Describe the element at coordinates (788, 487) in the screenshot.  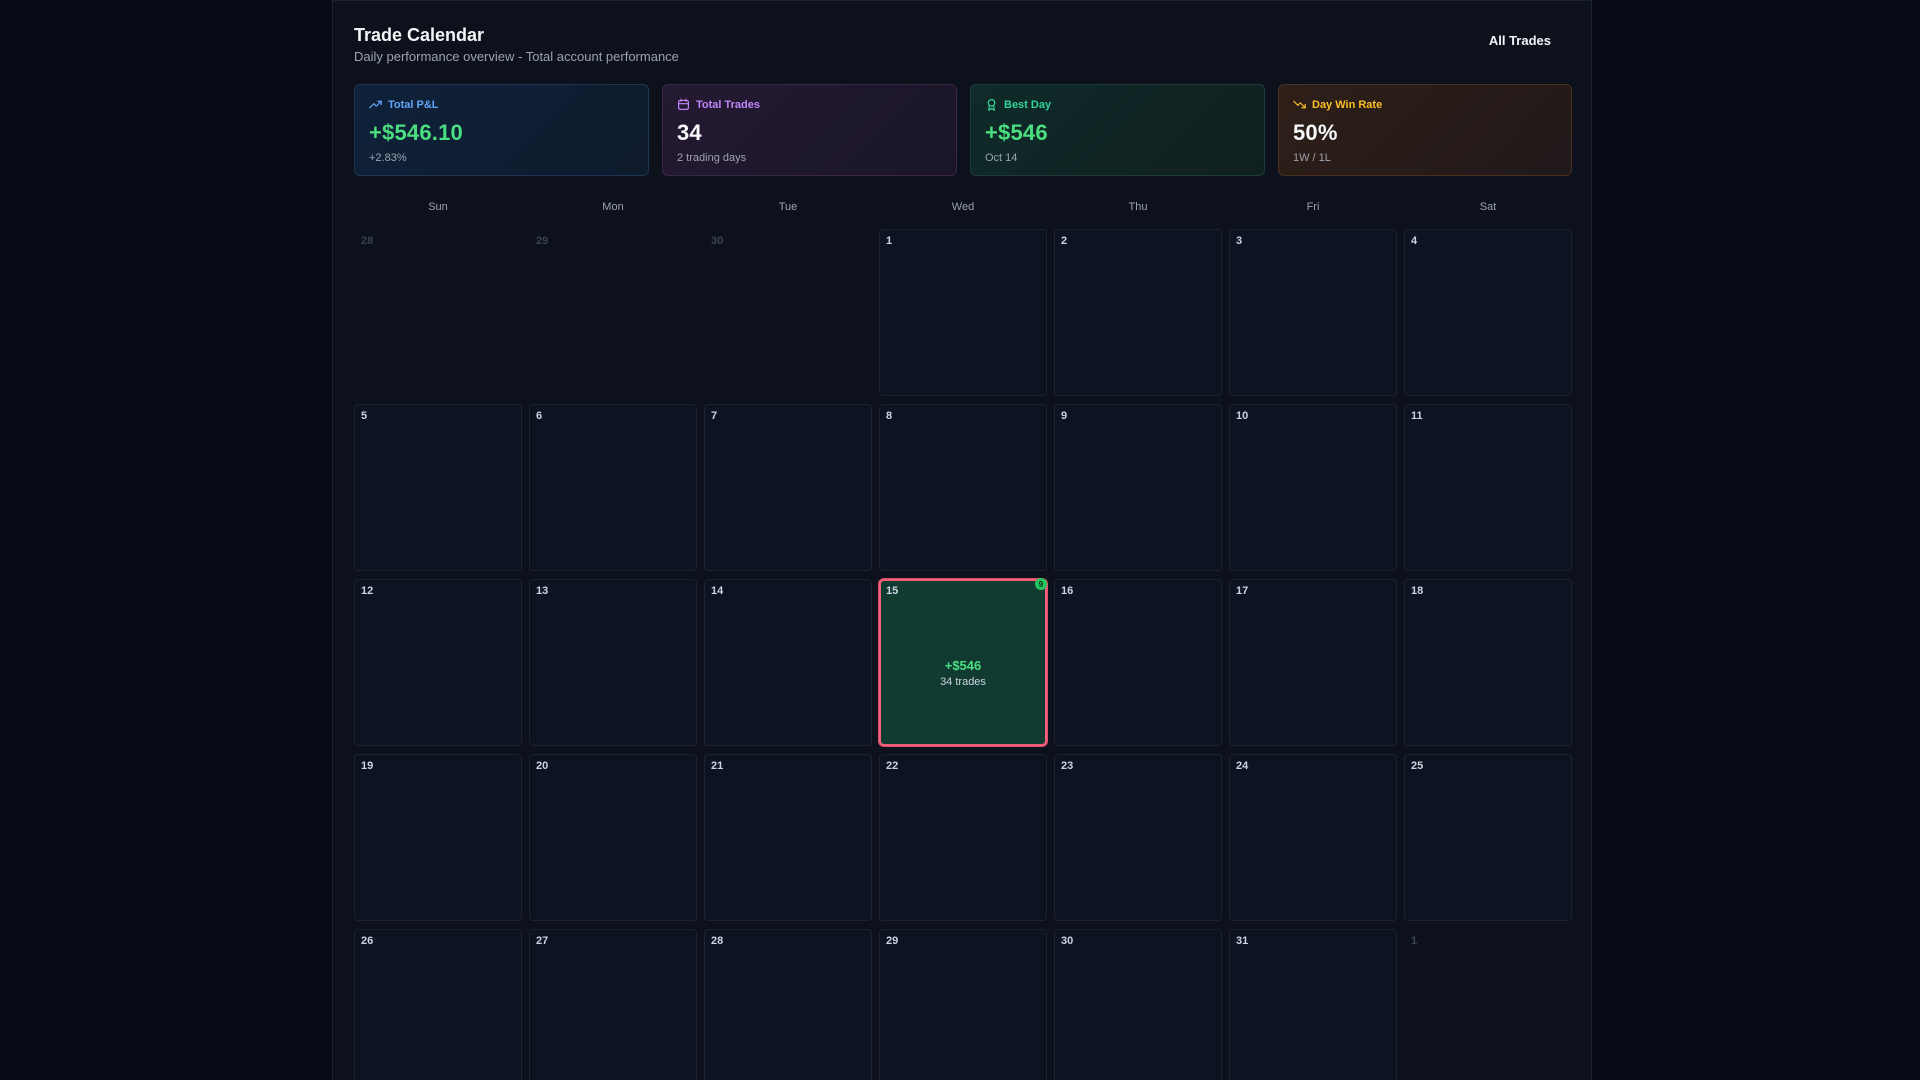
I see `calendar-day-cell: 7` at that location.